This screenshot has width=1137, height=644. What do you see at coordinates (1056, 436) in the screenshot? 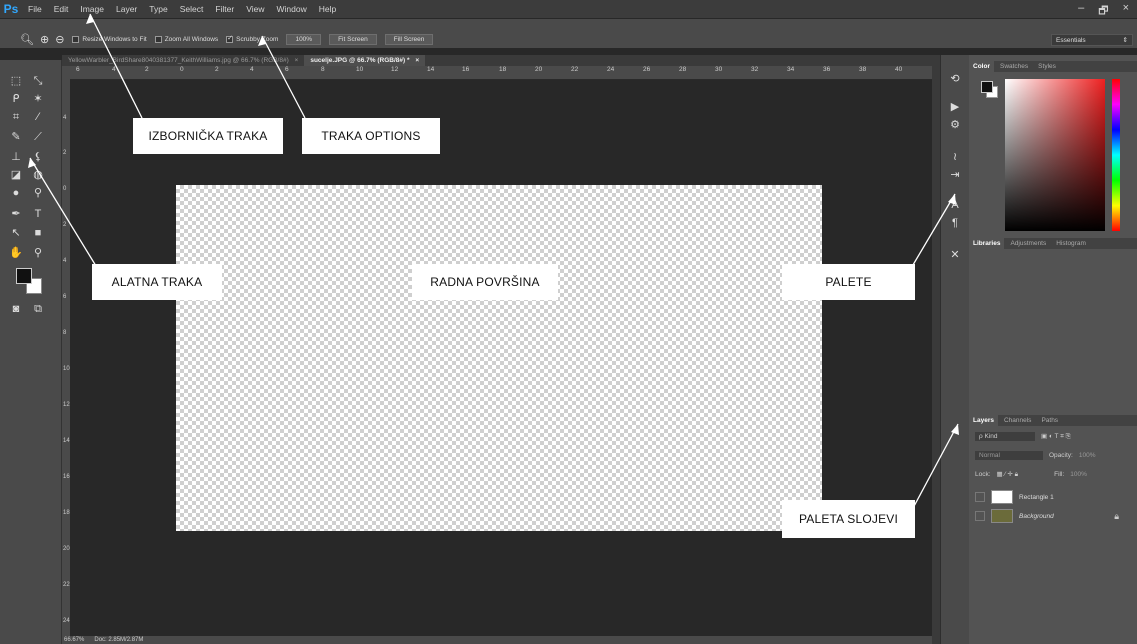
I see `filter-icons: ▣ ◐ T ⌗ ⎘` at bounding box center [1056, 436].